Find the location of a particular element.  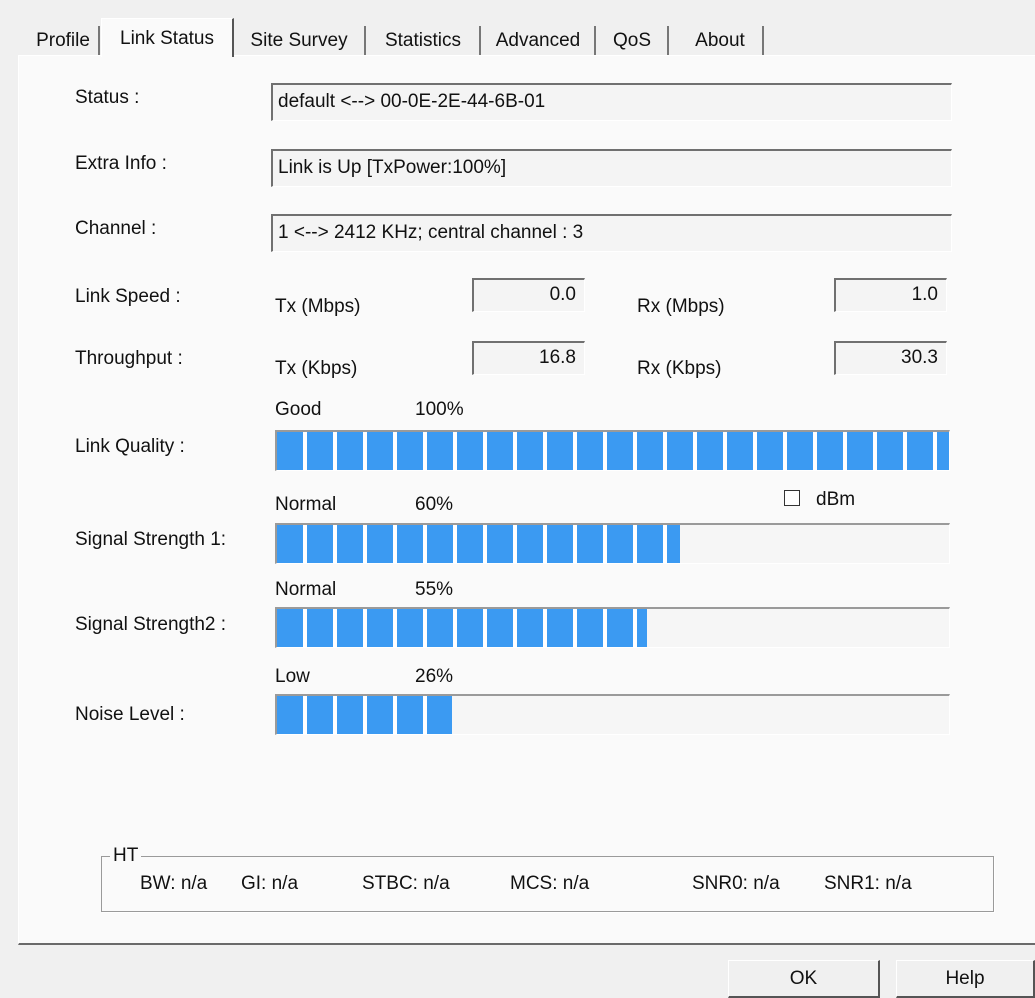

link-quality-percent: 100% is located at coordinates (439, 409).